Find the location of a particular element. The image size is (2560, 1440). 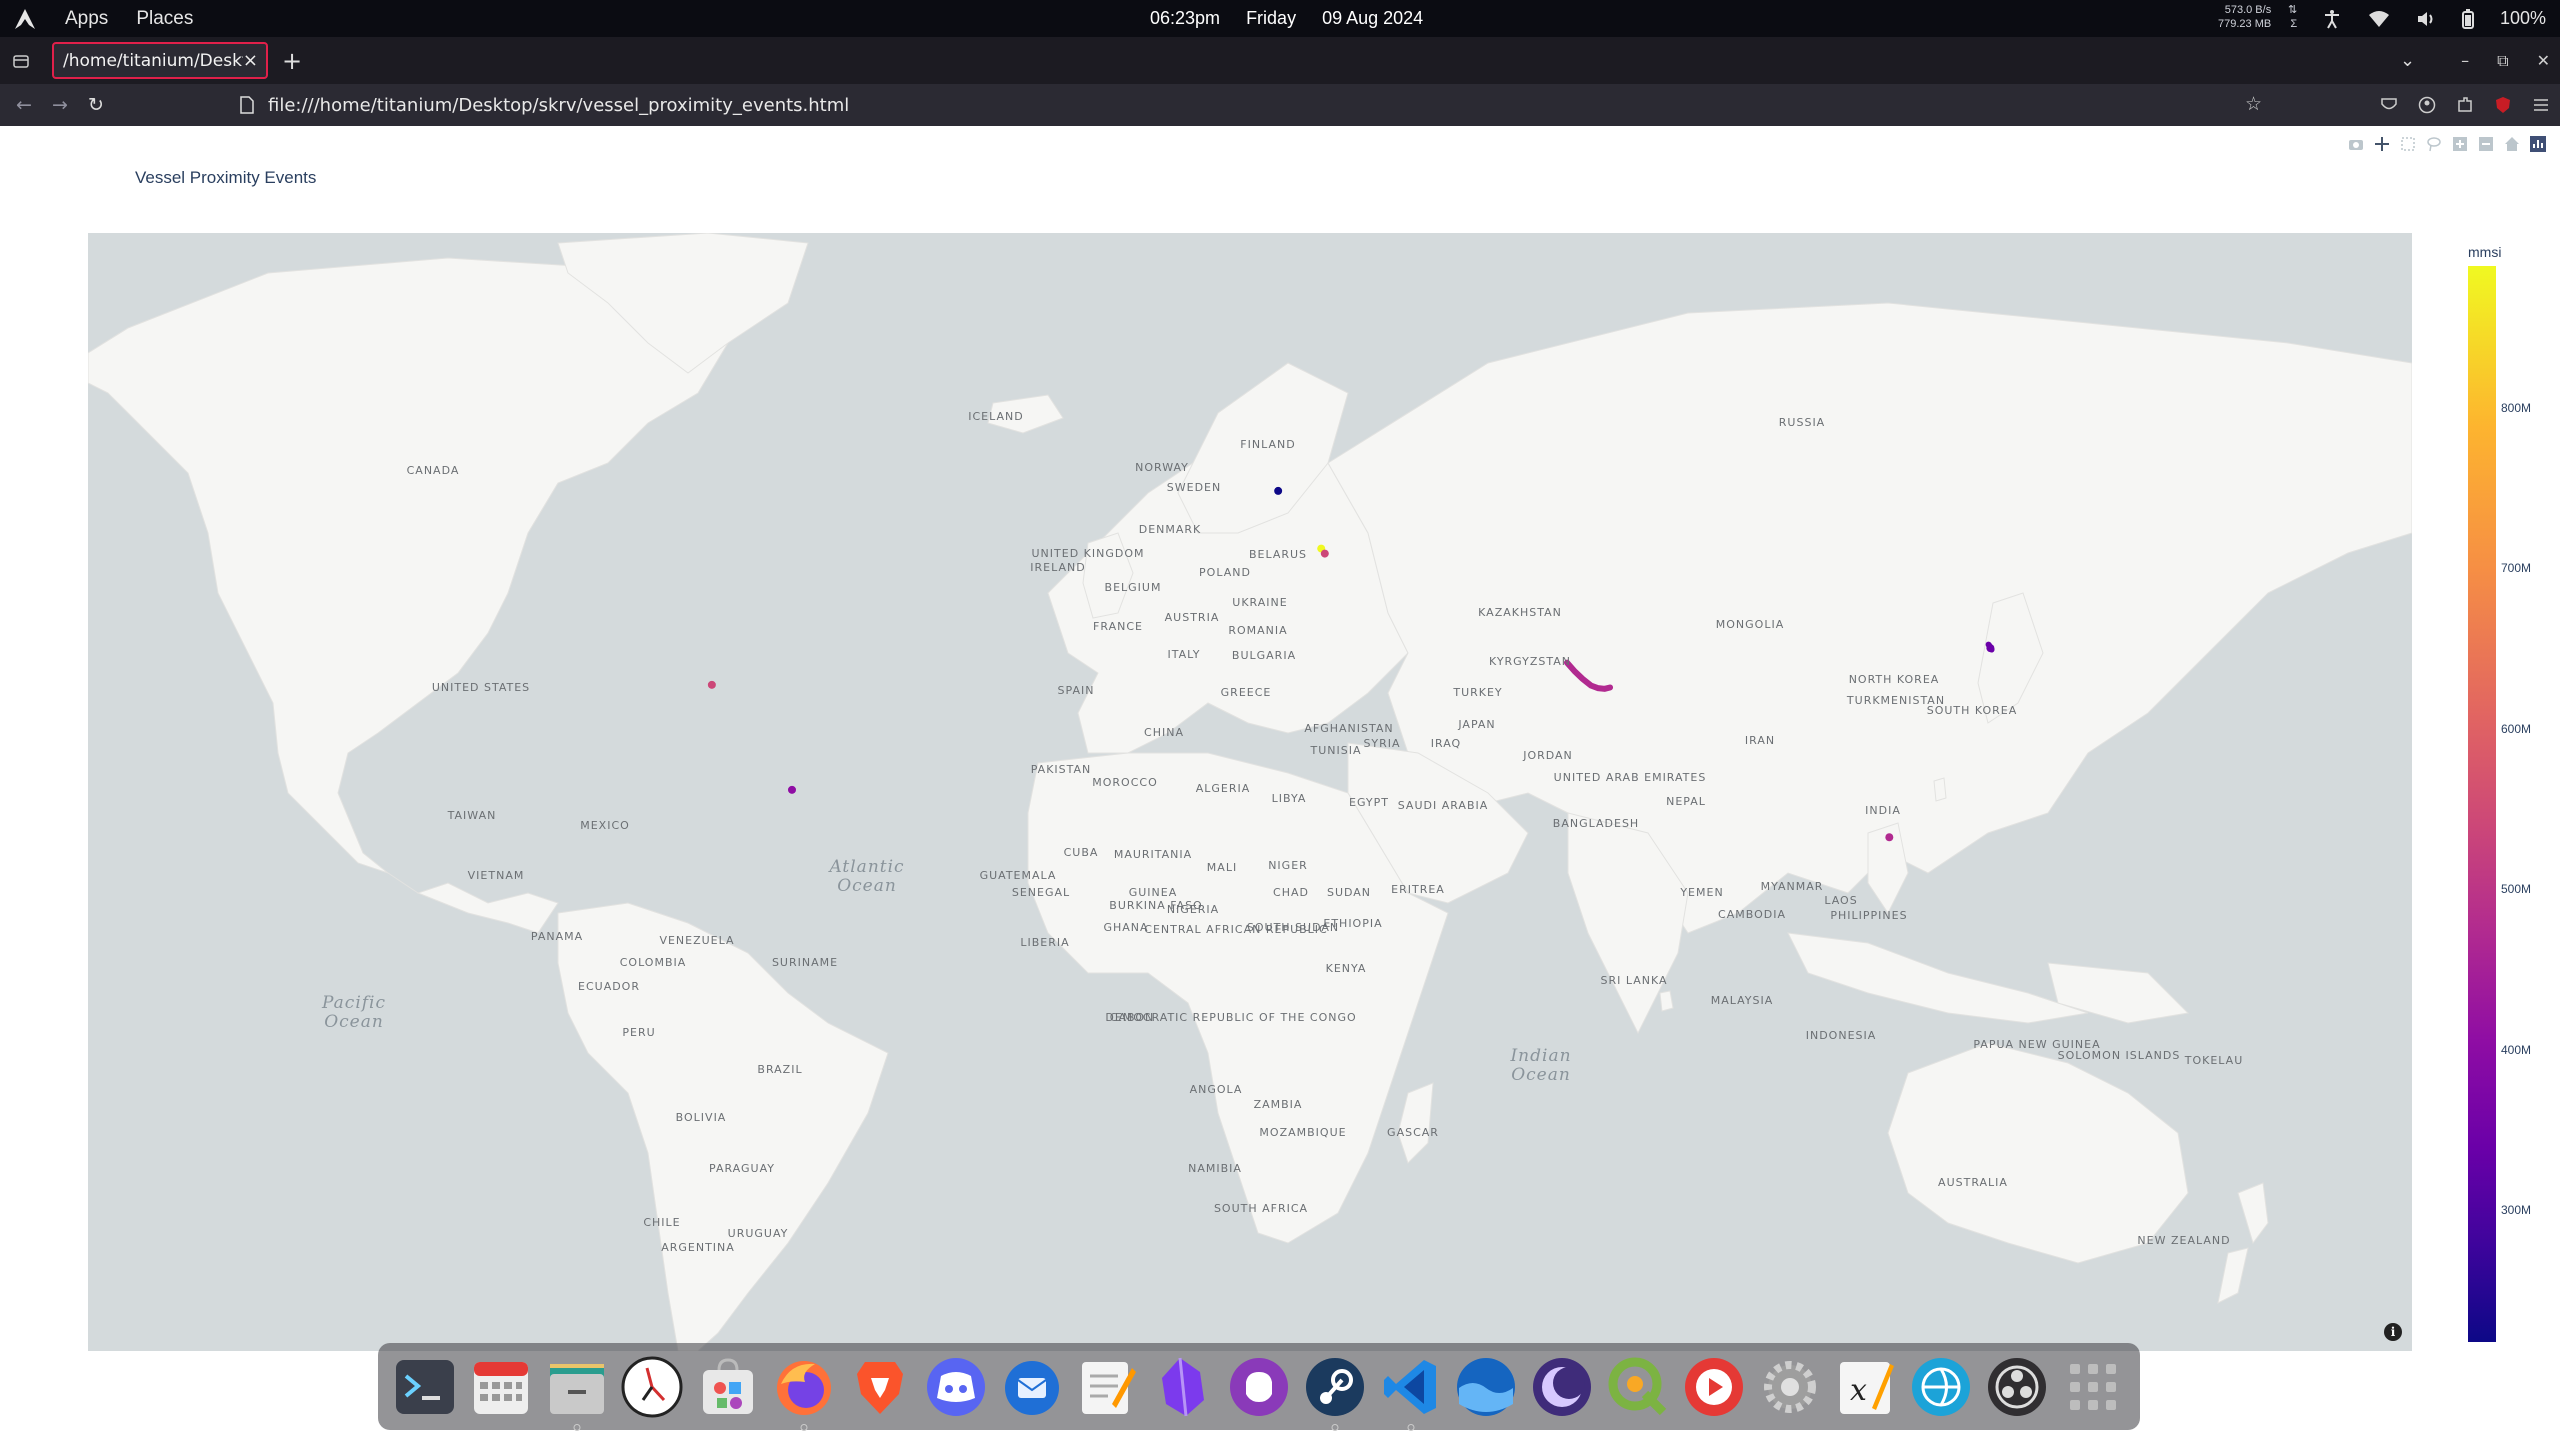

account-icon is located at coordinates (2427, 105).